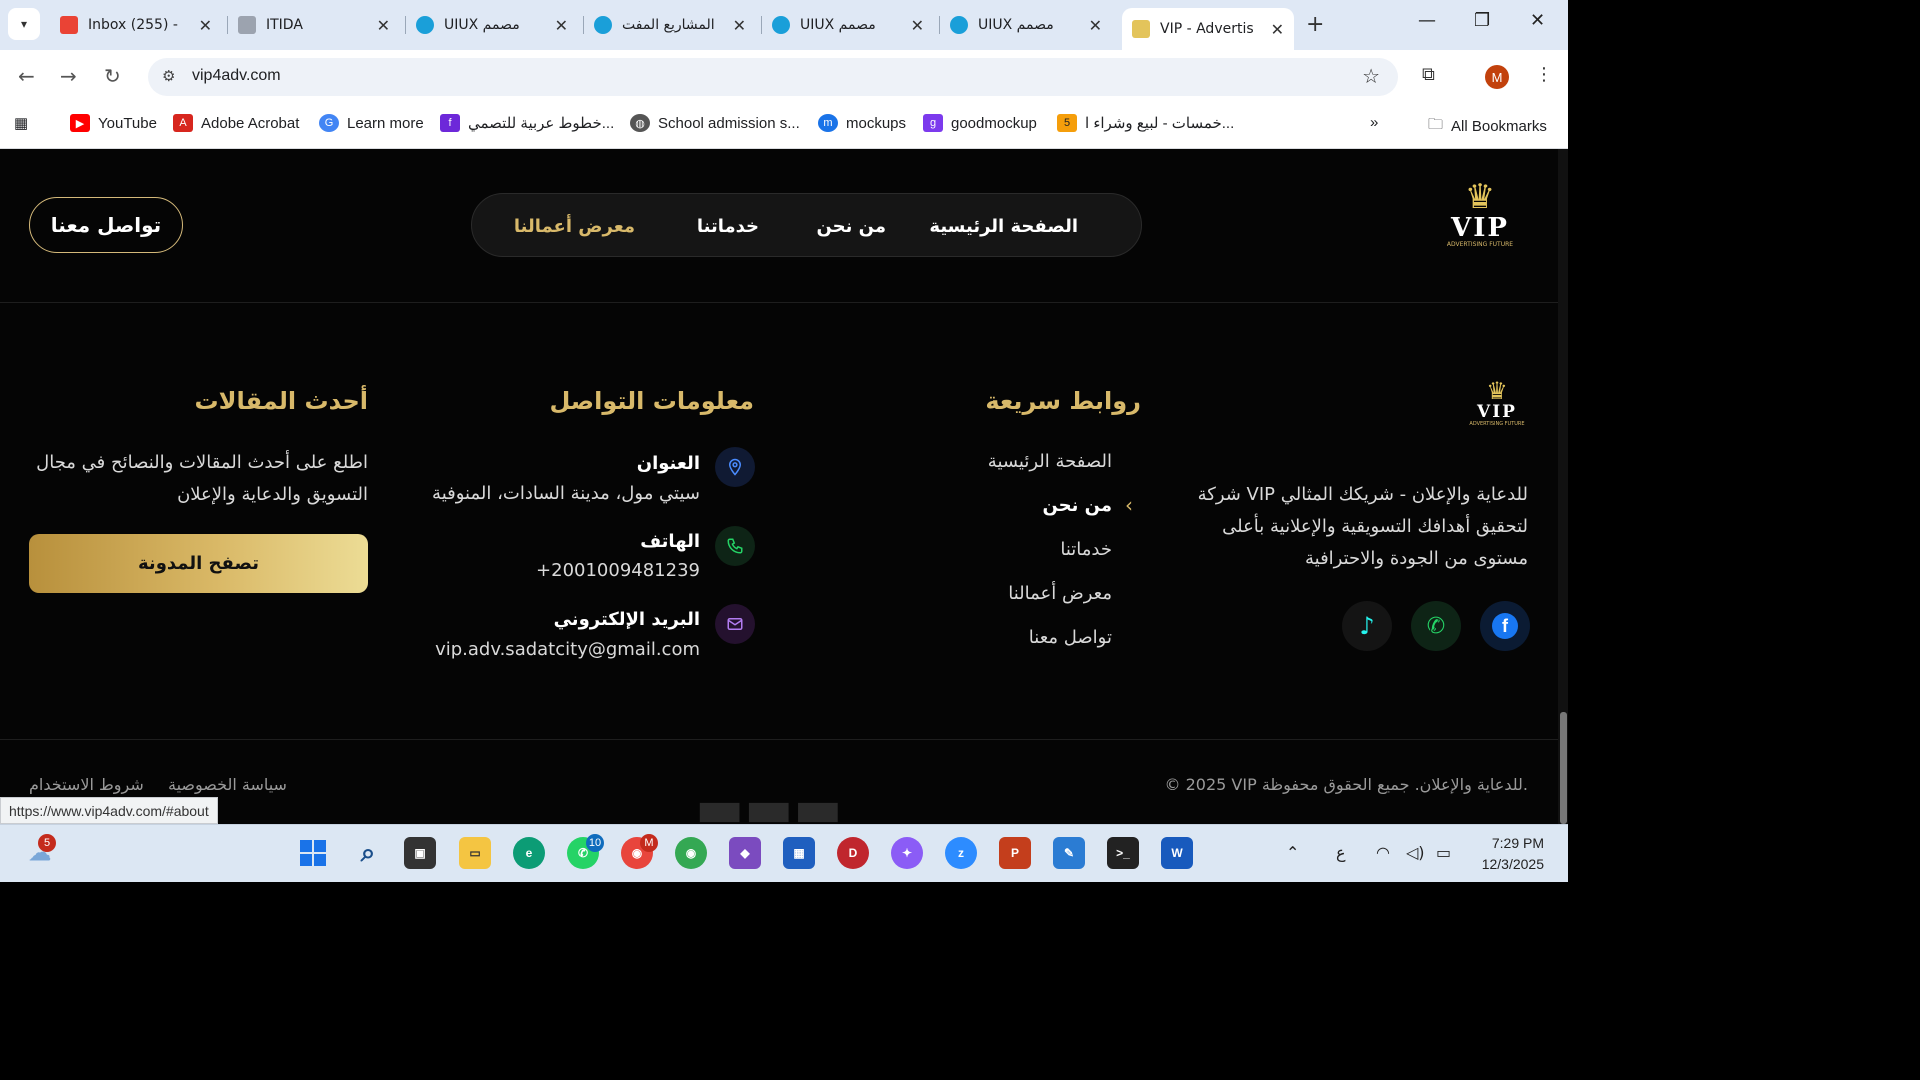 This screenshot has width=1920, height=1080. Describe the element at coordinates (862, 123) in the screenshot. I see `bookmark-mockups: m mockups` at that location.